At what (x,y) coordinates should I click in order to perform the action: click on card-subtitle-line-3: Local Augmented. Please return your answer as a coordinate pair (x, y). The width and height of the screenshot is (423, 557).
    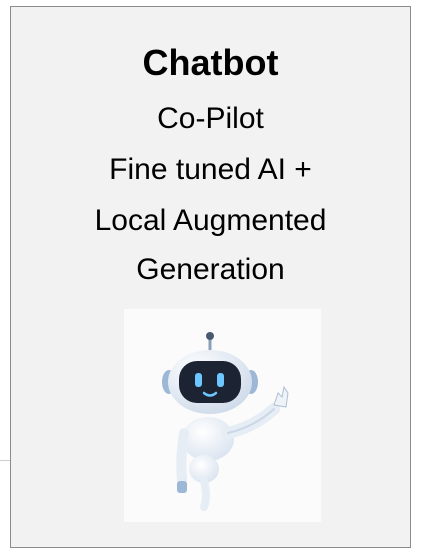
    Looking at the image, I should click on (210, 220).